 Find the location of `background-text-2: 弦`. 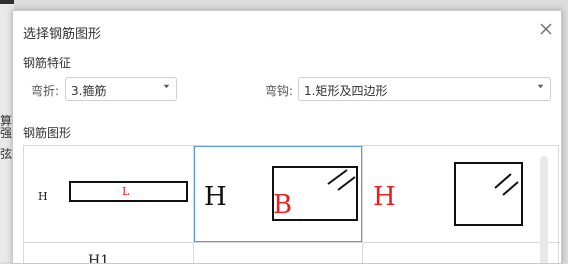

background-text-2: 弦 is located at coordinates (6, 154).